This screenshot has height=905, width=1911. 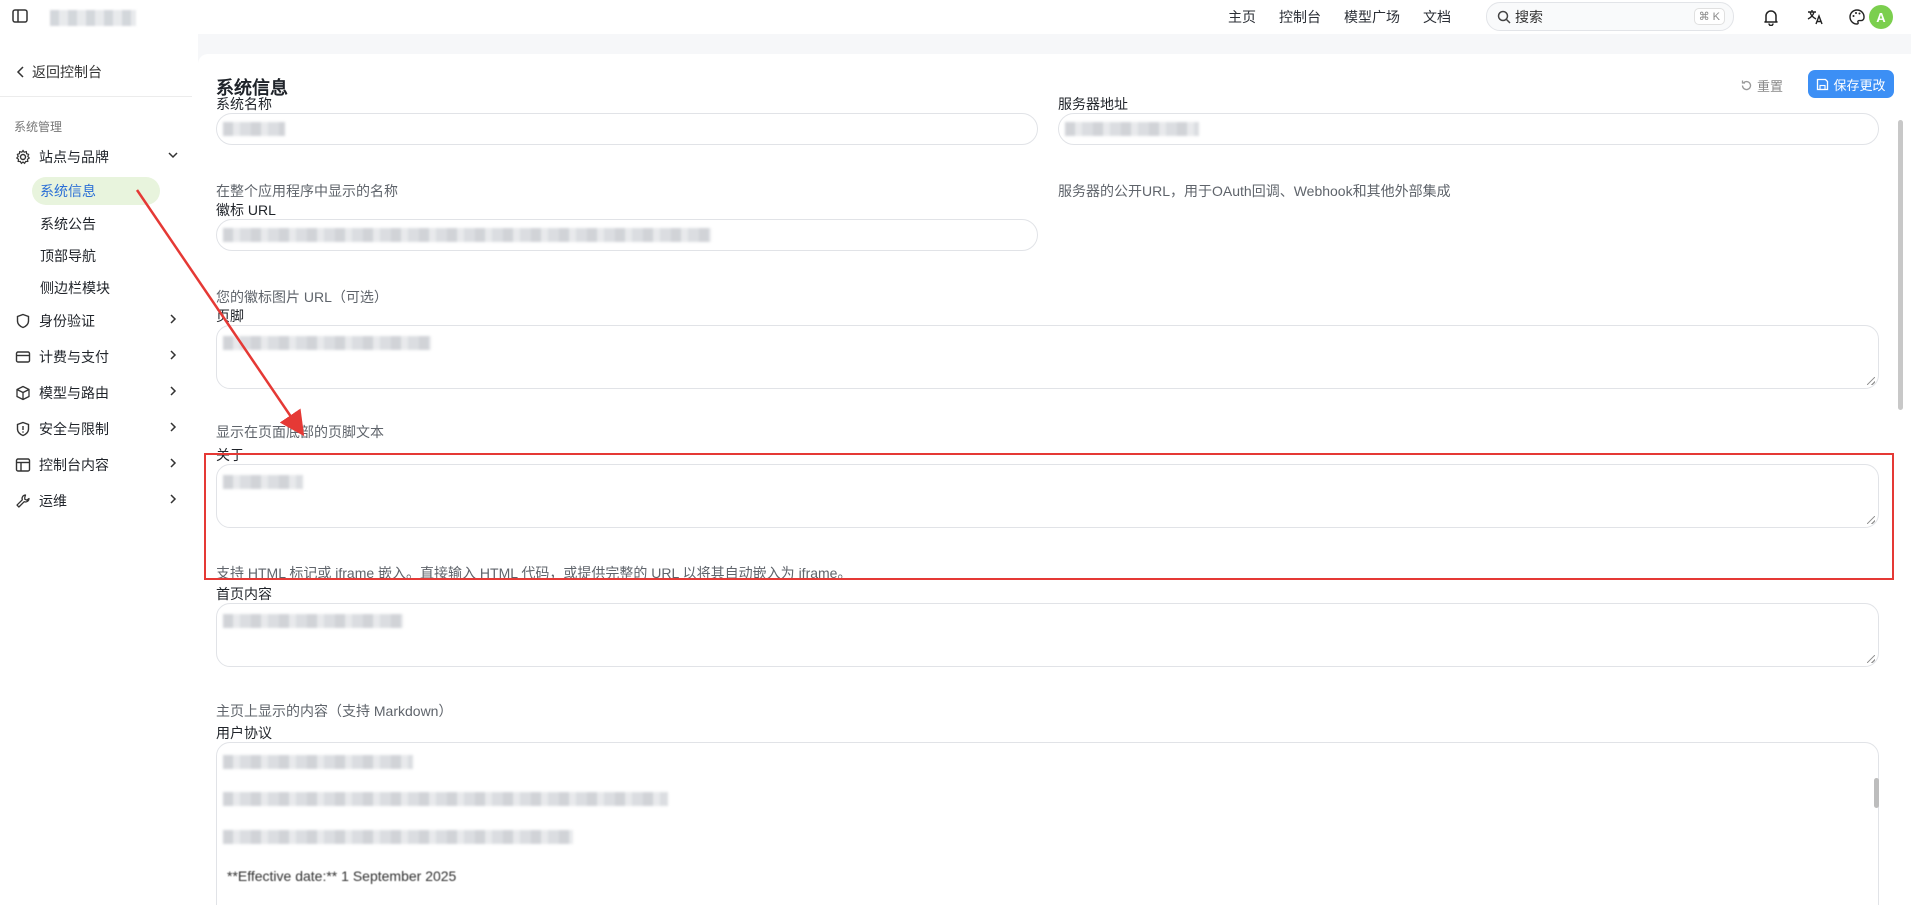 I want to click on search-icon, so click(x=1504, y=17).